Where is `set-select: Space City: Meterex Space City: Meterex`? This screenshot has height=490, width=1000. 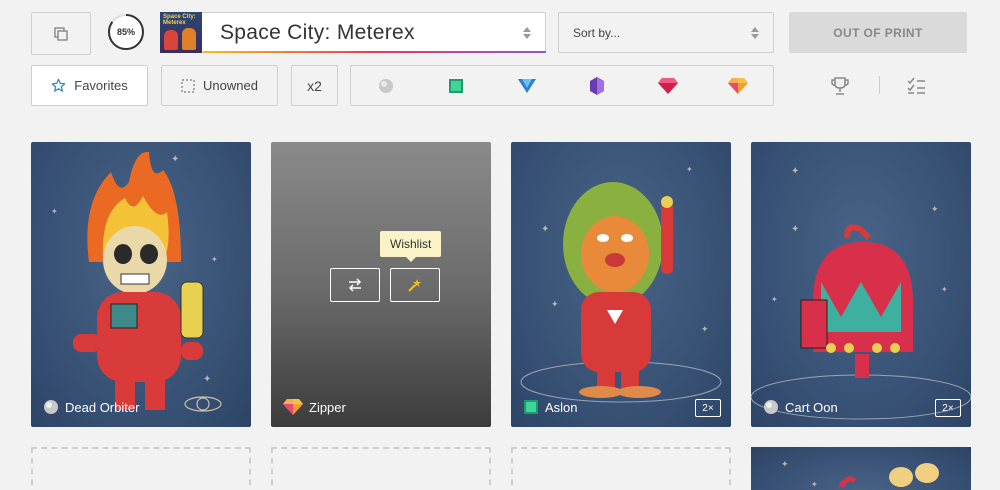 set-select: Space City: Meterex Space City: Meterex is located at coordinates (353, 32).